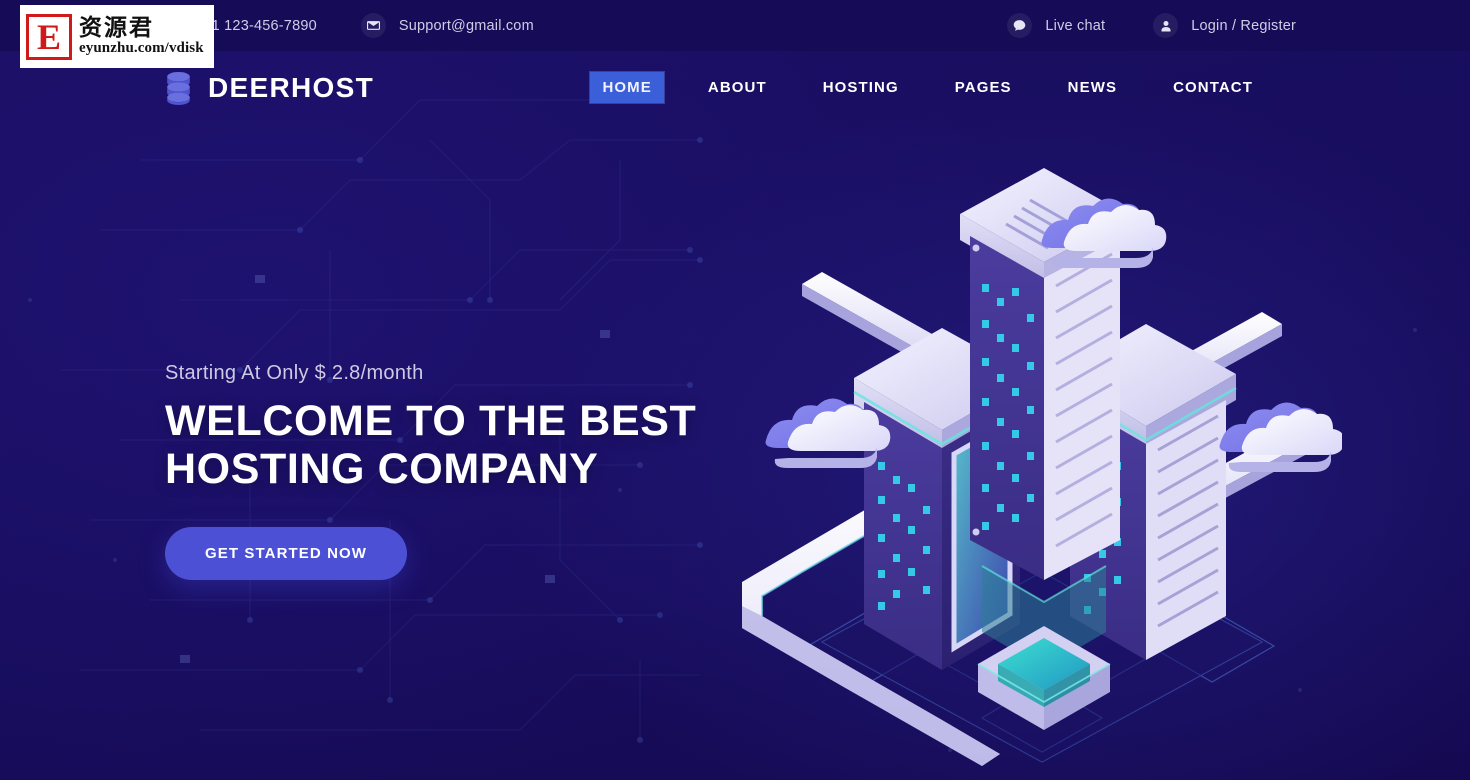 The image size is (1470, 780). I want to click on live-chat-link: Live chat, so click(1056, 25).